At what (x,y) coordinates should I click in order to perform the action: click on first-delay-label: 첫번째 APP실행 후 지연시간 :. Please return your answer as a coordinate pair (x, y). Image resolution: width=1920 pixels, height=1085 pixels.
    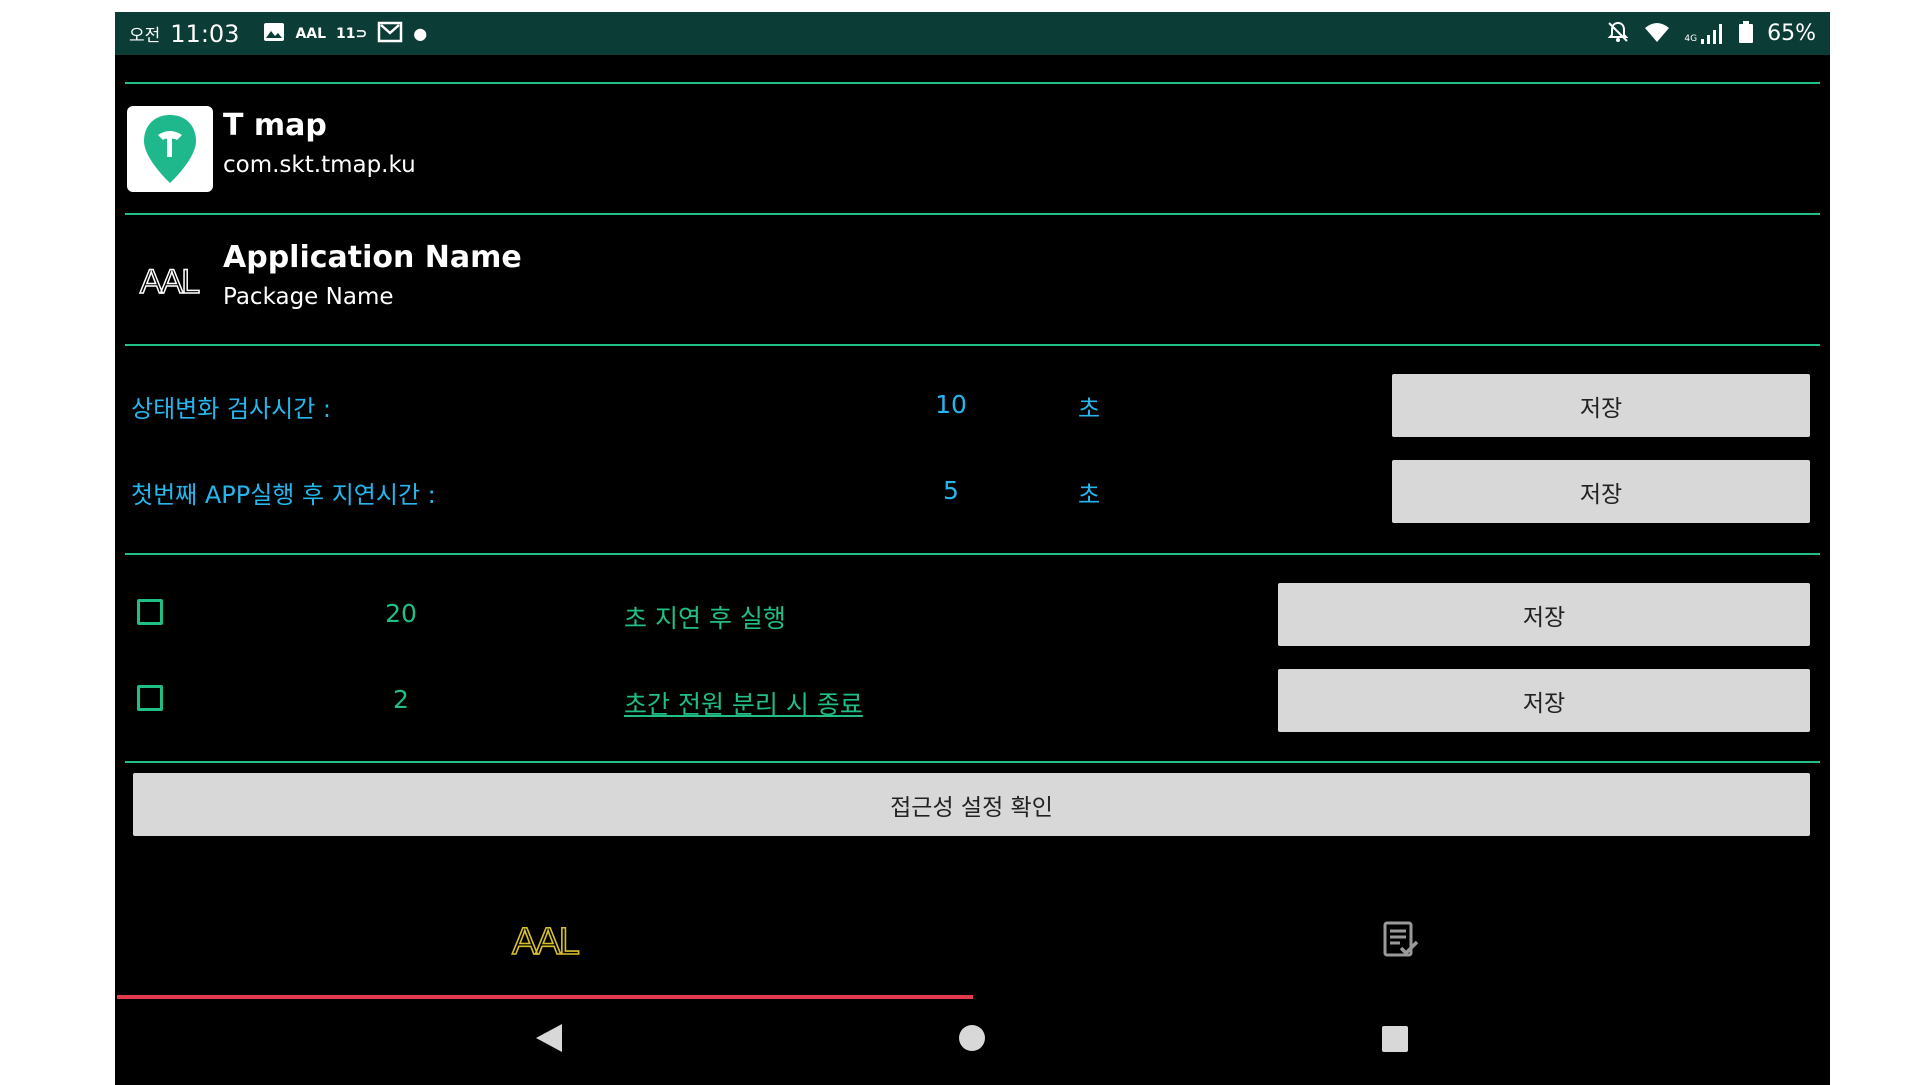
    Looking at the image, I should click on (283, 495).